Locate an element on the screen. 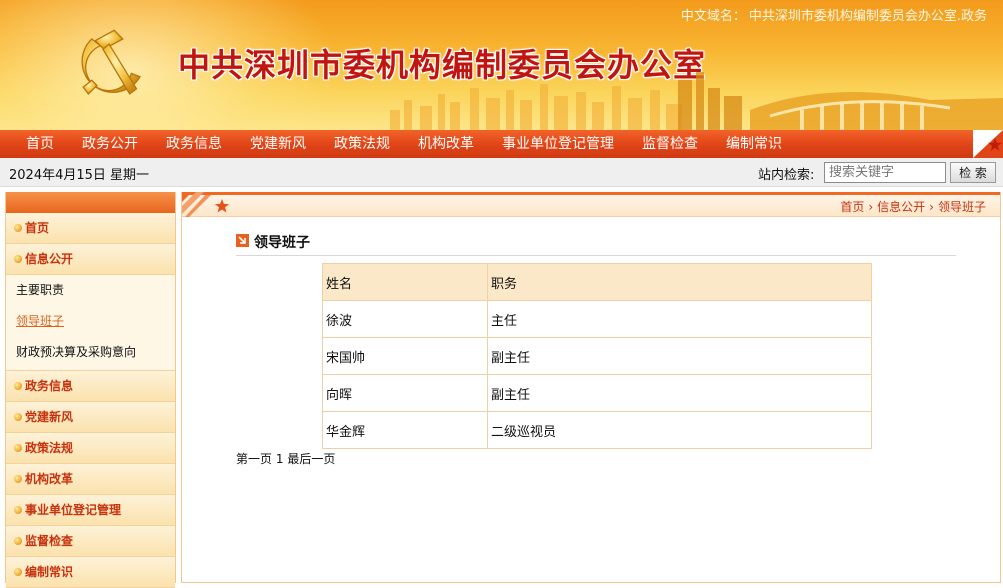 The width and height of the screenshot is (1003, 588). leader-position: 主任 is located at coordinates (679, 319).